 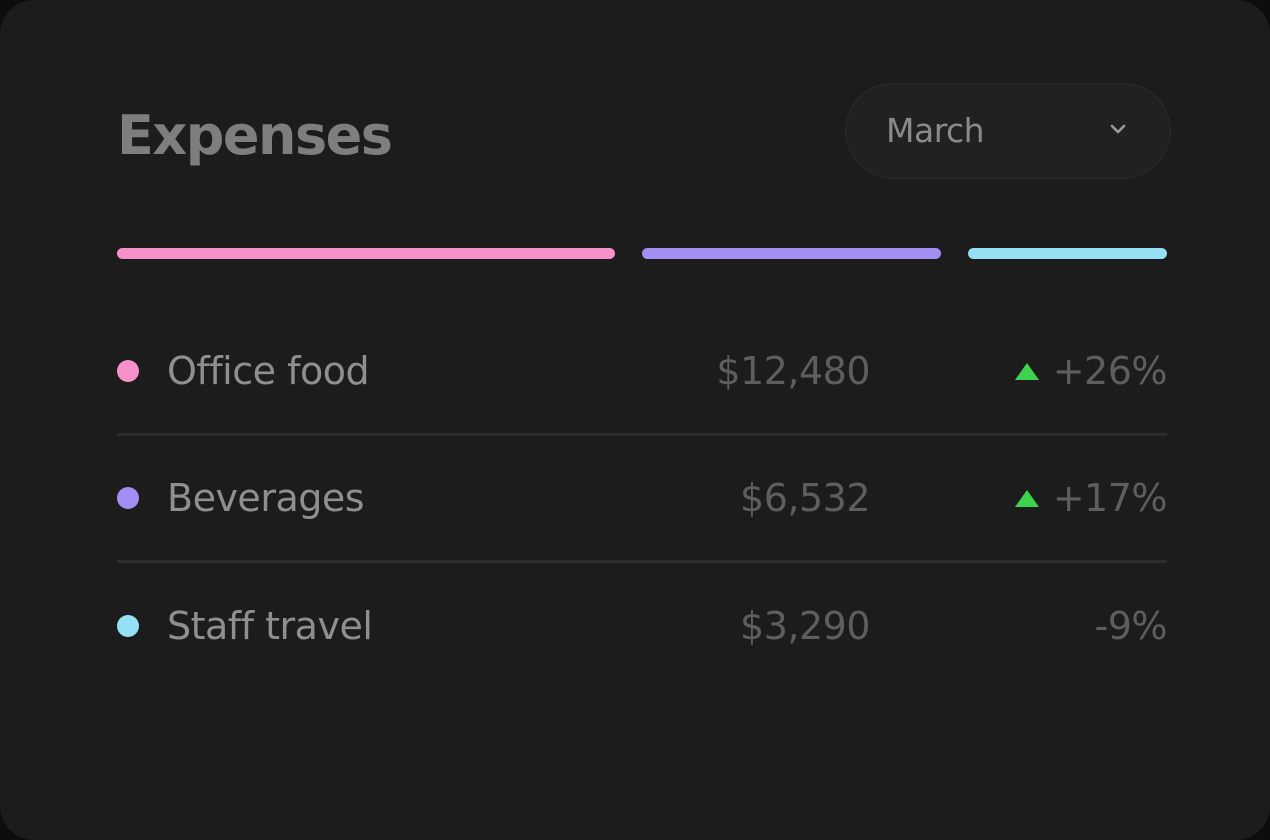 What do you see at coordinates (642, 627) in the screenshot?
I see `expense-row-staff-travel: Staff travel $3,290 -9%` at bounding box center [642, 627].